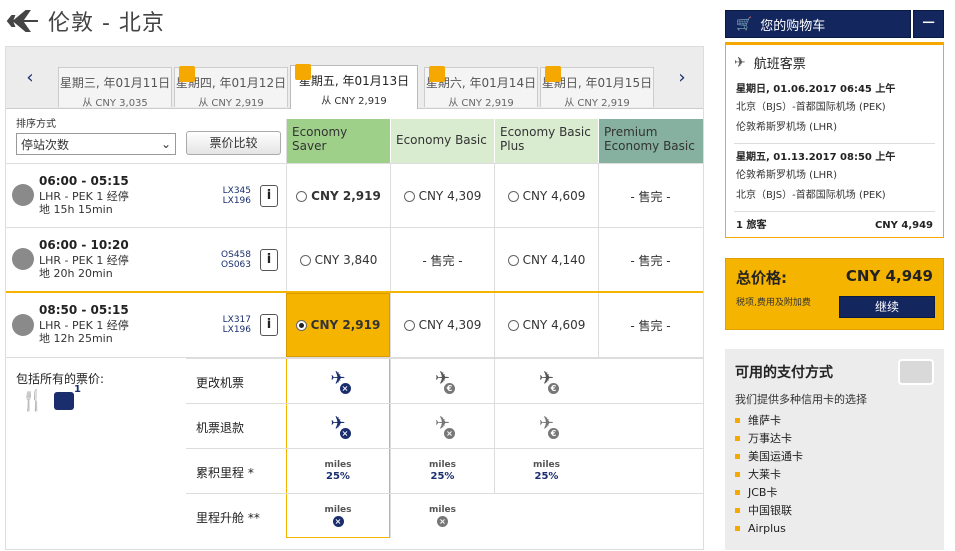 This screenshot has width=955, height=551. Describe the element at coordinates (346, 260) in the screenshot. I see `fare-price: CNY 3,840` at that location.